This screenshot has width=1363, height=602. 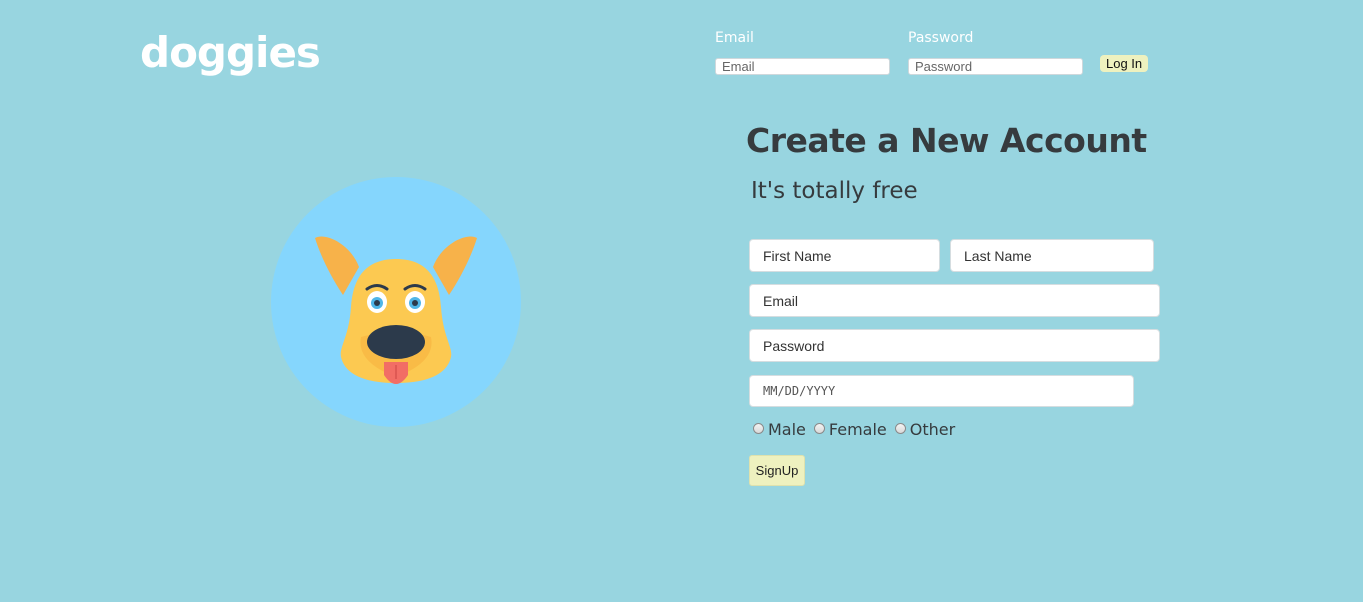 What do you see at coordinates (954, 345) in the screenshot?
I see `signup-password-input` at bounding box center [954, 345].